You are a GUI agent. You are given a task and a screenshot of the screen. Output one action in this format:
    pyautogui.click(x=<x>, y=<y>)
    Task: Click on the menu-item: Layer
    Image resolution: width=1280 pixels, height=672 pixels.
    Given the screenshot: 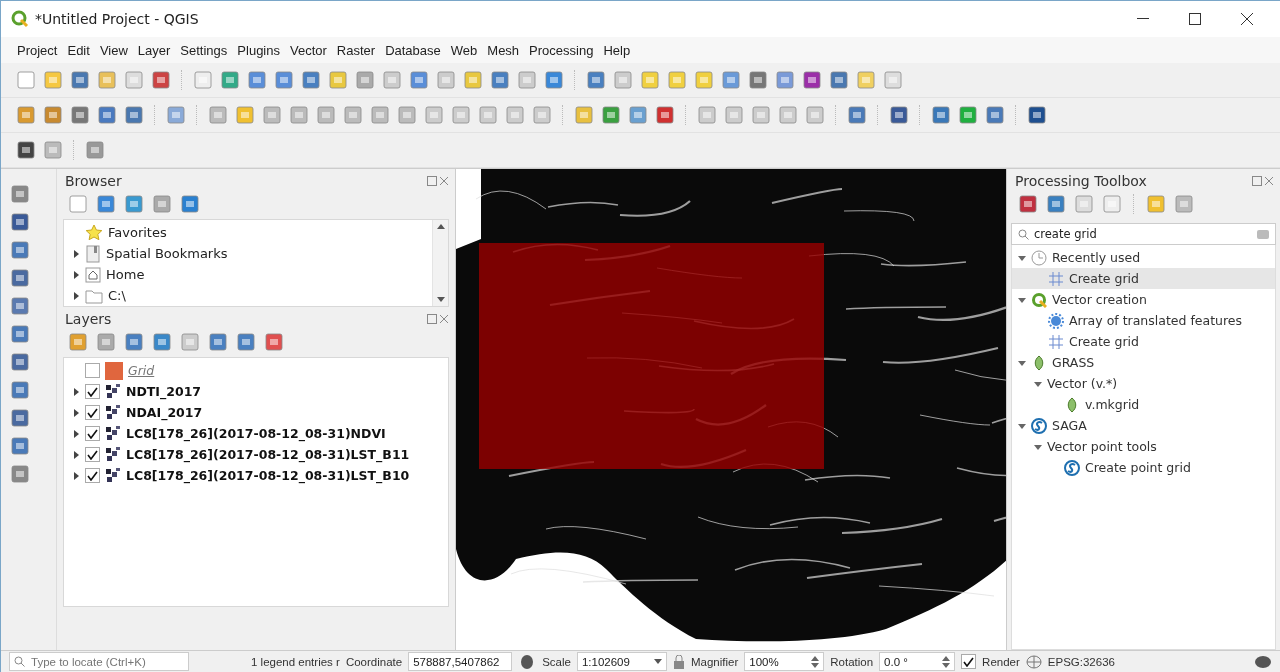 What is the action you would take?
    pyautogui.click(x=154, y=50)
    